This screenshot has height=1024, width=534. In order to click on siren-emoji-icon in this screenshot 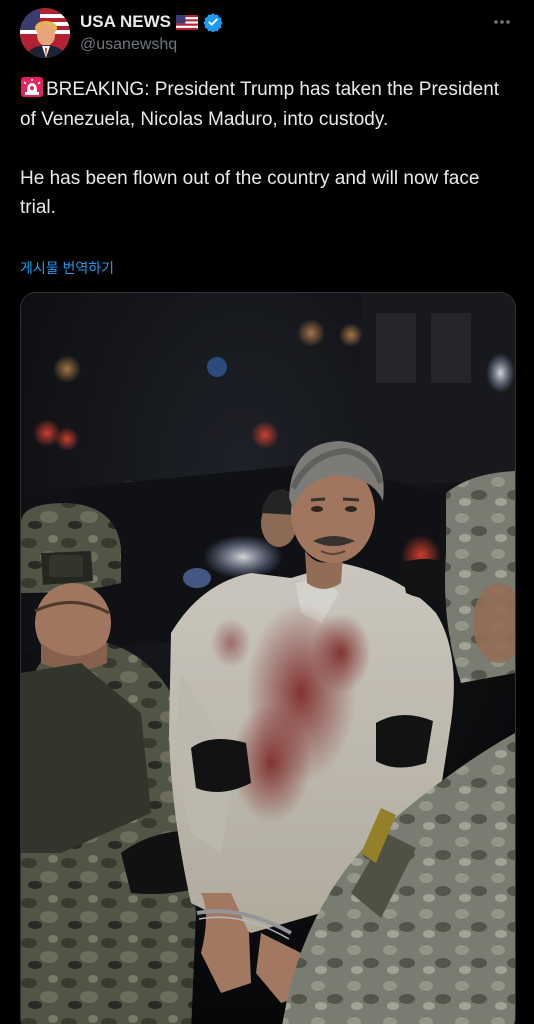, I will do `click(32, 87)`.